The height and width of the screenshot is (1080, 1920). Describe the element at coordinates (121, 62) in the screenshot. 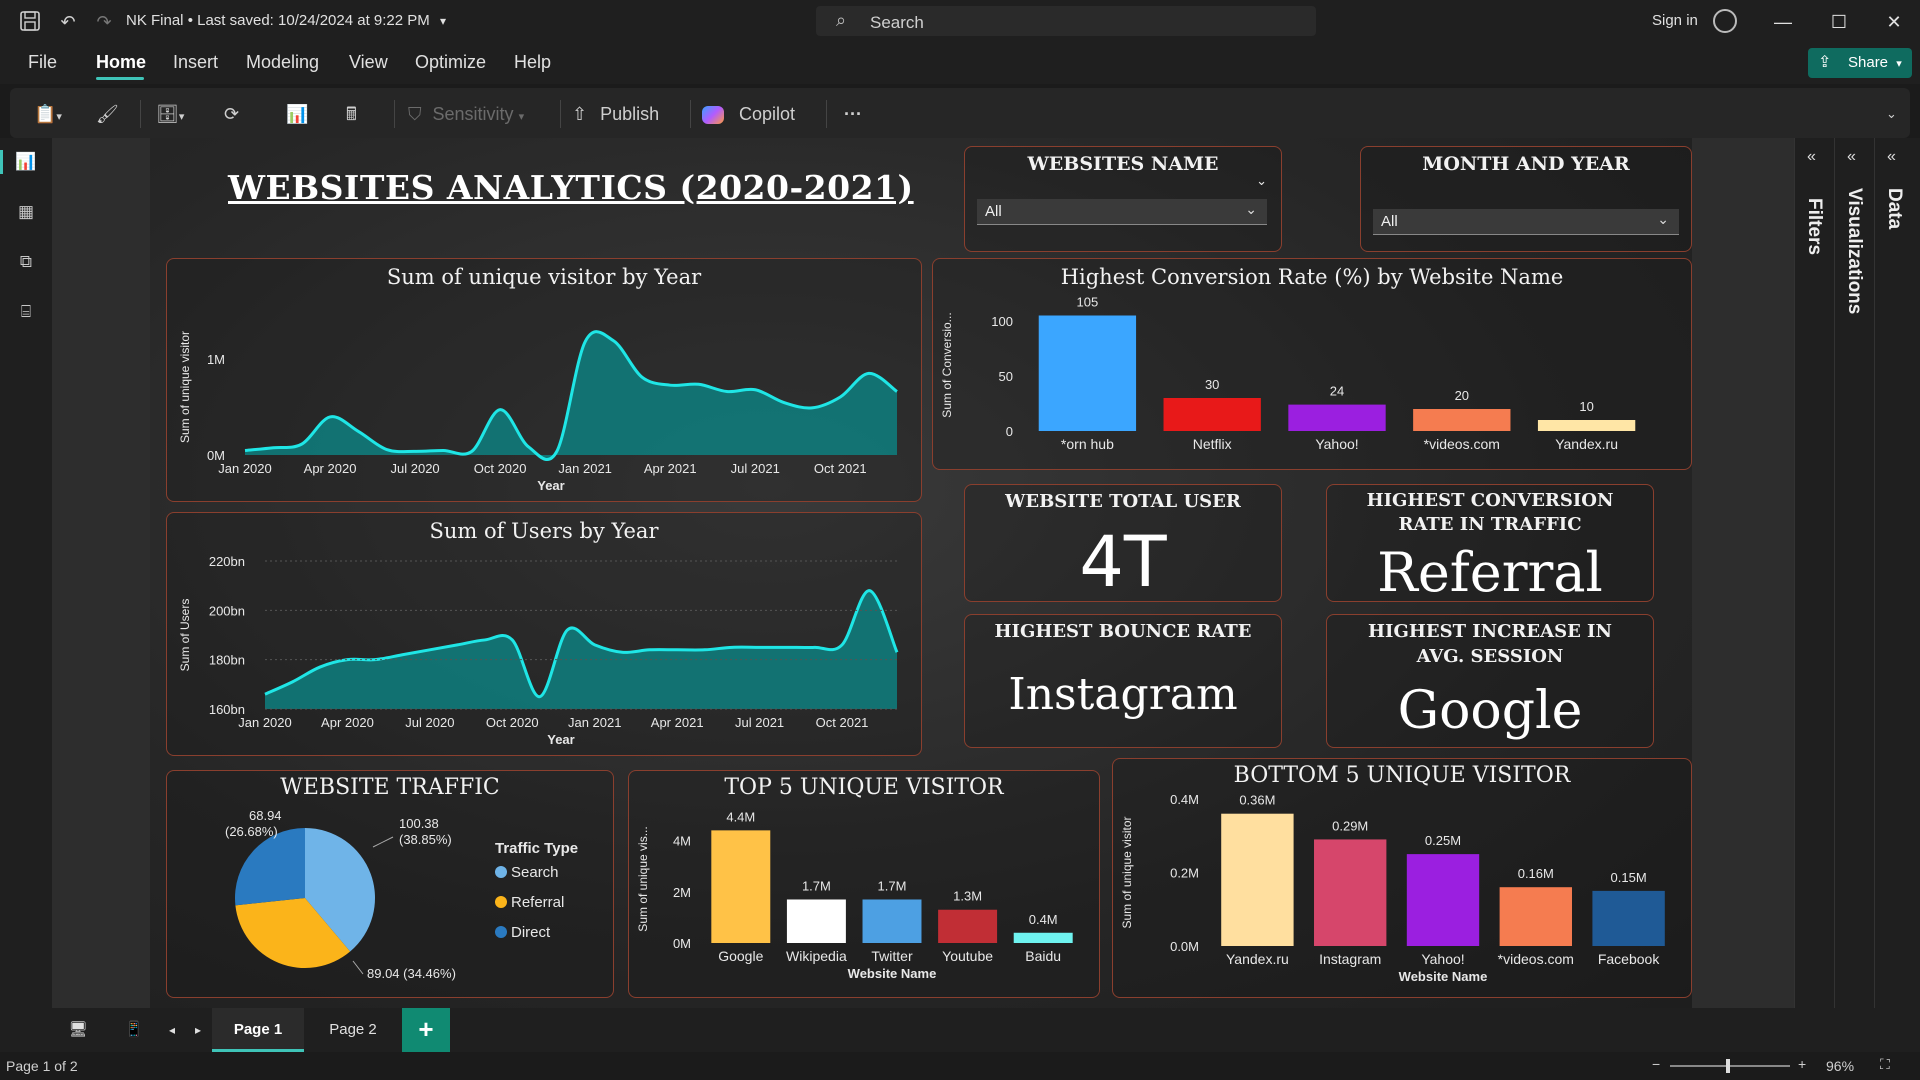

I see `menu-home: Home` at that location.